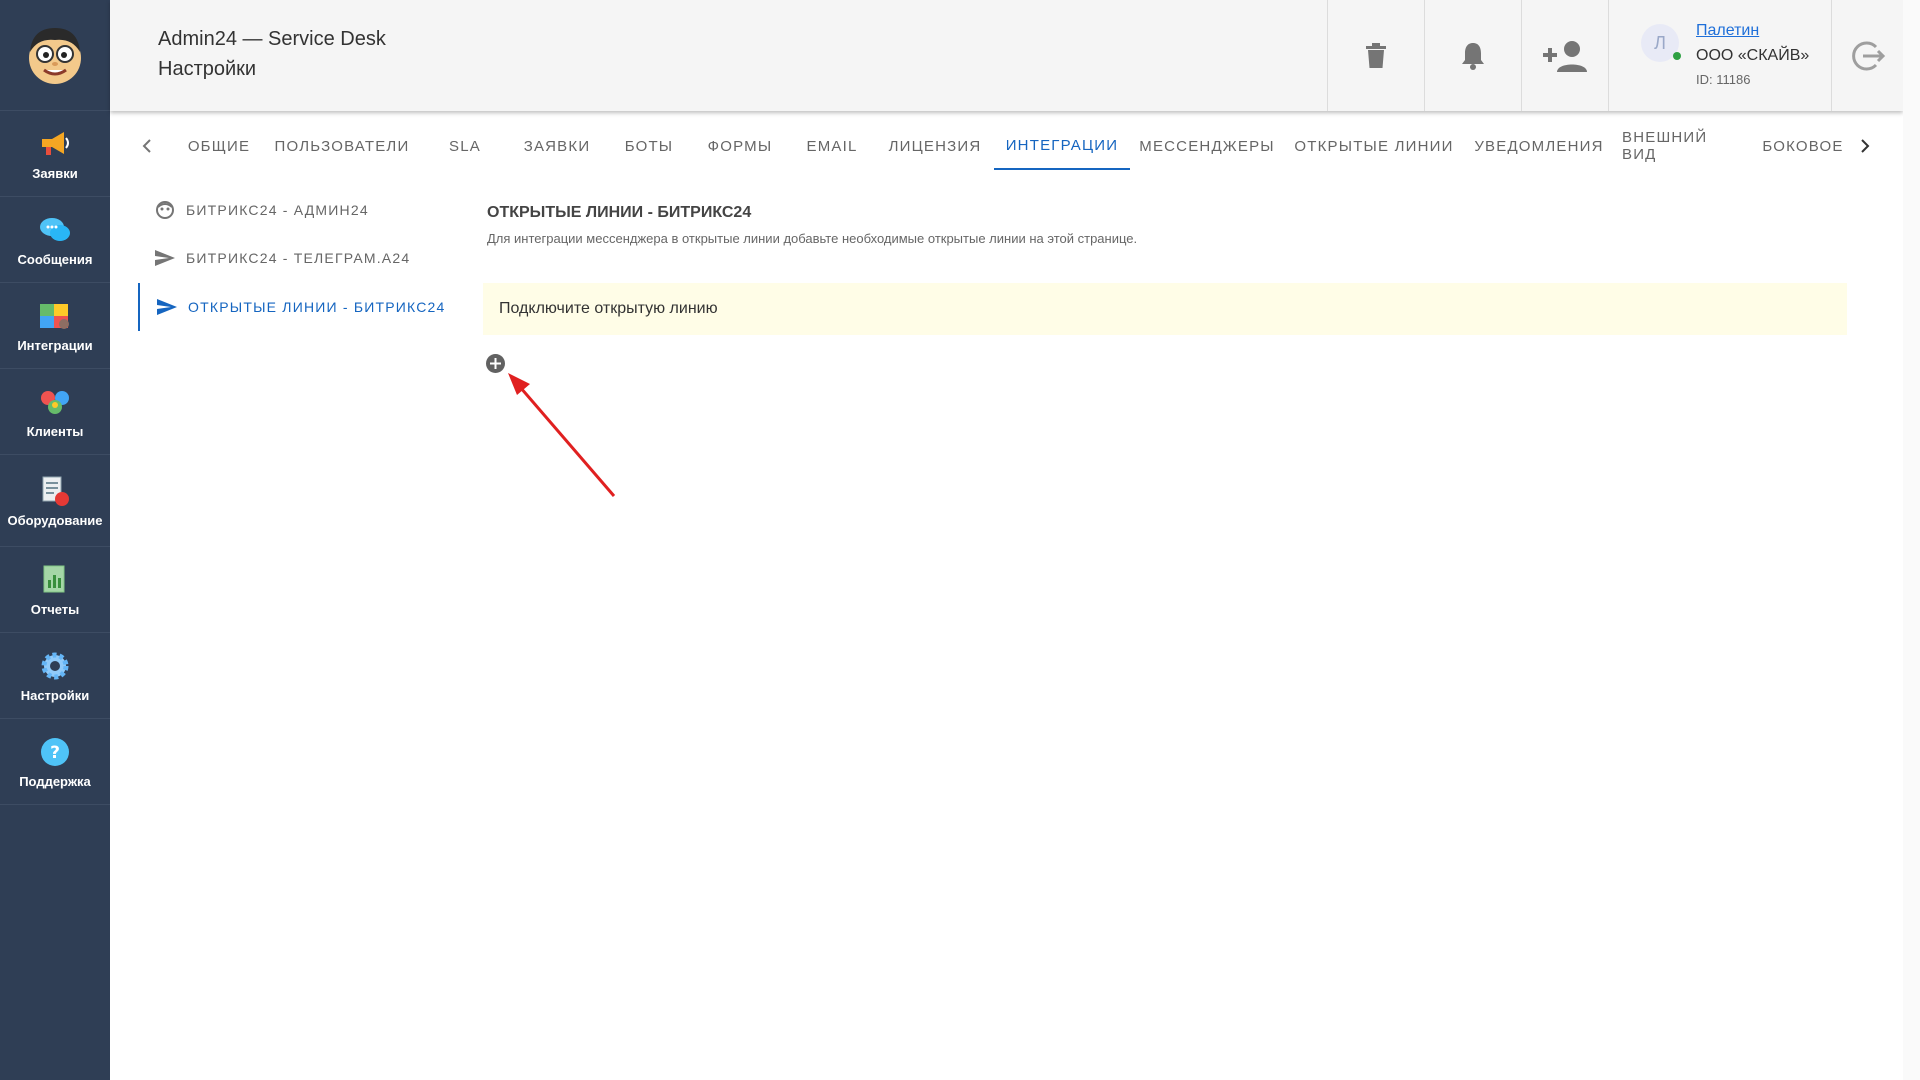 The height and width of the screenshot is (1080, 1920). I want to click on nav-item-integrations: Интеграции, so click(55, 326).